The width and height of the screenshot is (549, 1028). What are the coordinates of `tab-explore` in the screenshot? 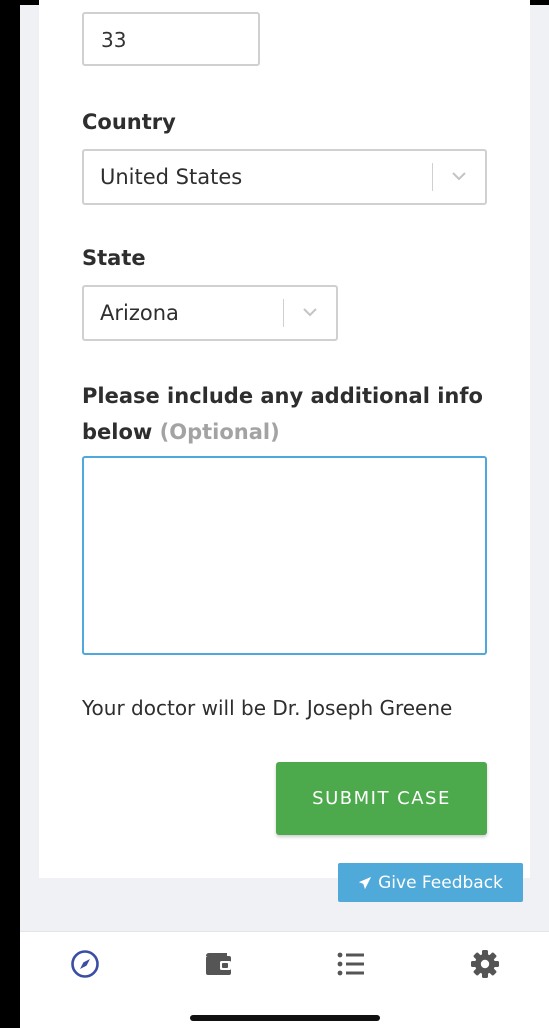 It's located at (85, 964).